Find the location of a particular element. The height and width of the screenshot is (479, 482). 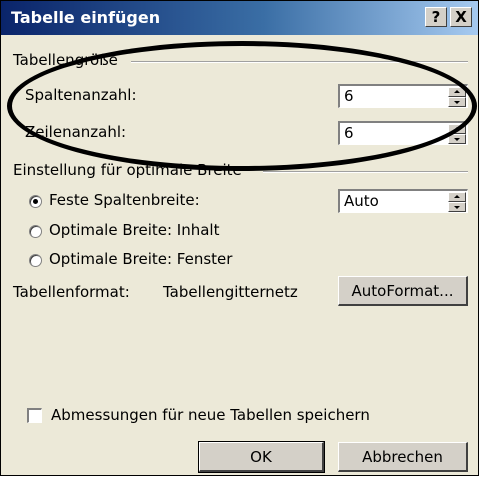

columns-value: 6 is located at coordinates (349, 96).